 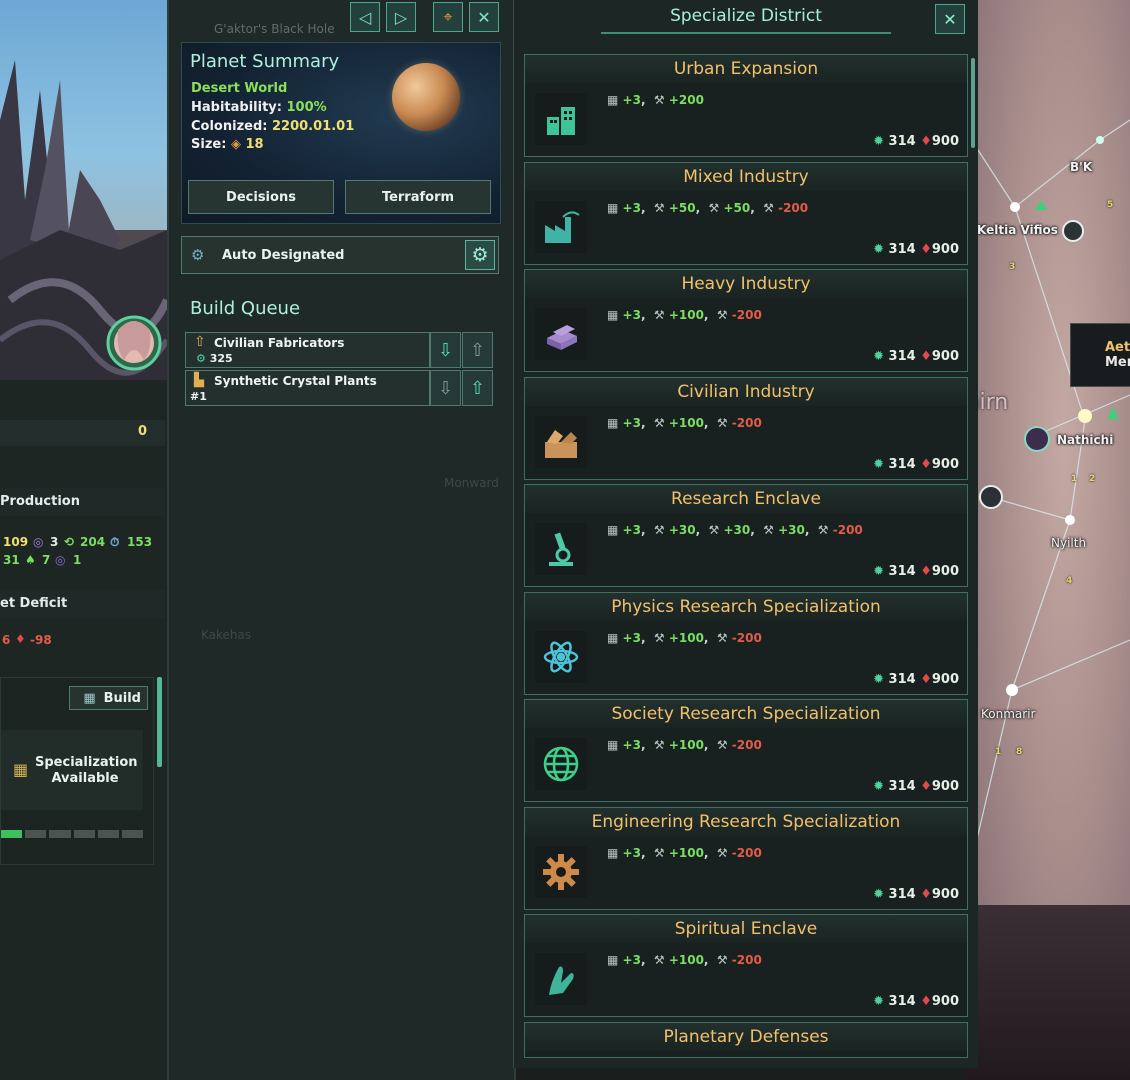 I want to click on next-planet-button: ▷, so click(x=401, y=17).